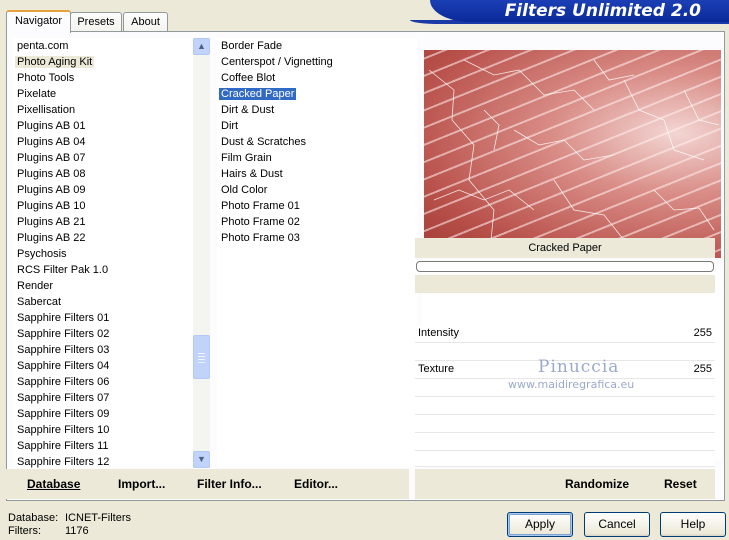 Image resolution: width=729 pixels, height=540 pixels. I want to click on list-item-label: Photo Frame 02, so click(260, 222).